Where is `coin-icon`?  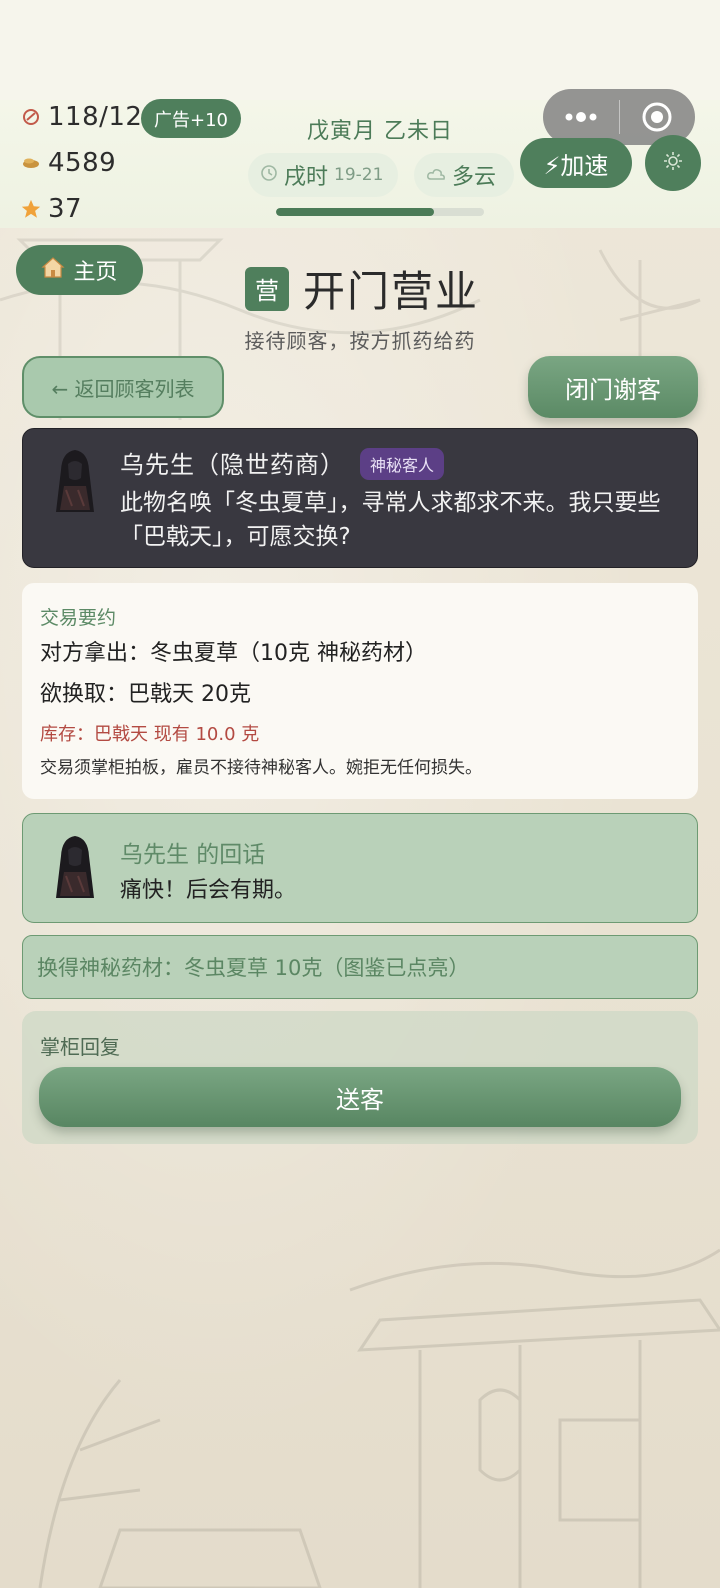 coin-icon is located at coordinates (31, 163).